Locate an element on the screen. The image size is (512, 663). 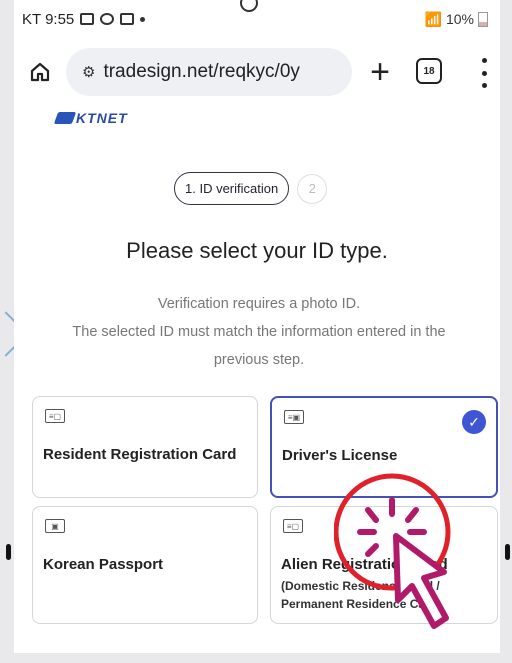
id-option-resident-card: ≡▢ Resident Registration Card is located at coordinates (145, 447).